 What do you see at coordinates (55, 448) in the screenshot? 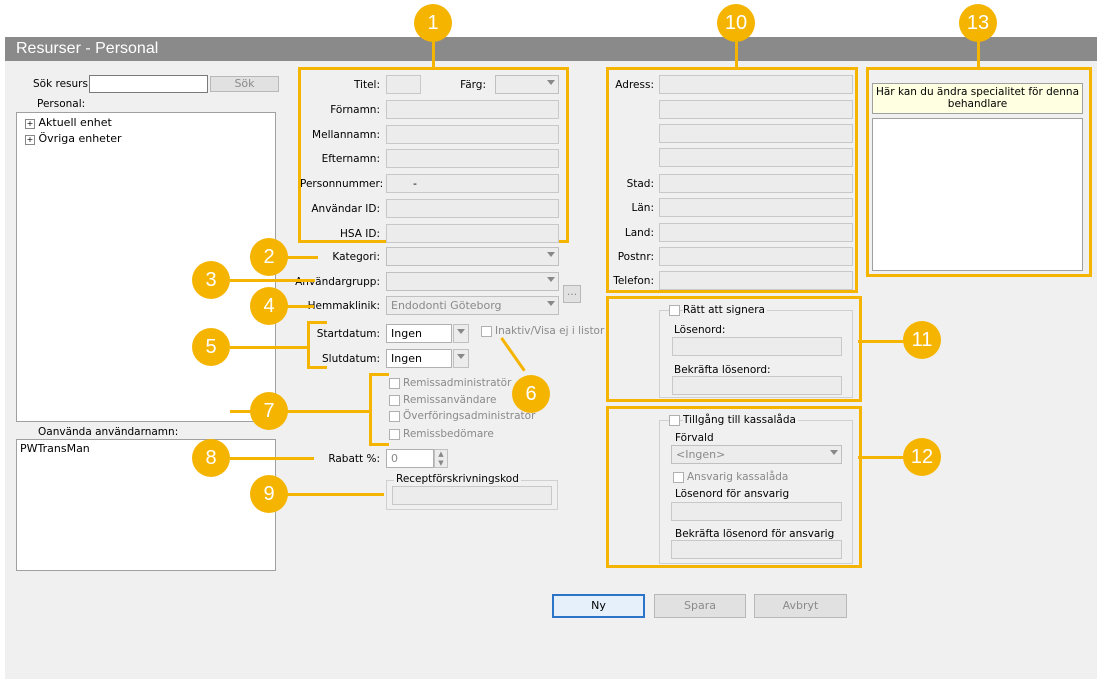
I see `list-item: PWTransMan` at bounding box center [55, 448].